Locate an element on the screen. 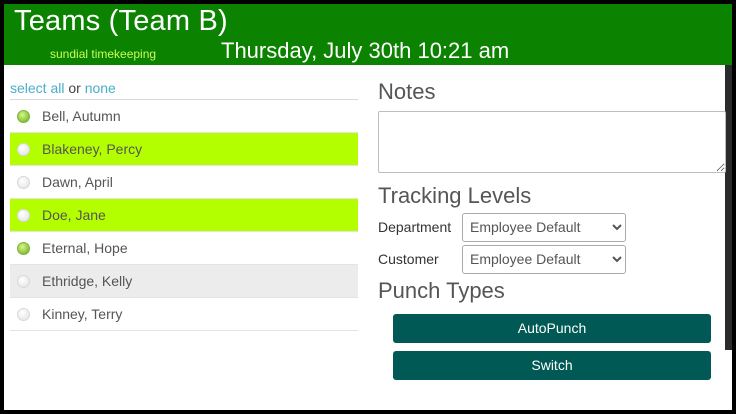 This screenshot has width=736, height=414. employee-name: Doe, Jane is located at coordinates (74, 215).